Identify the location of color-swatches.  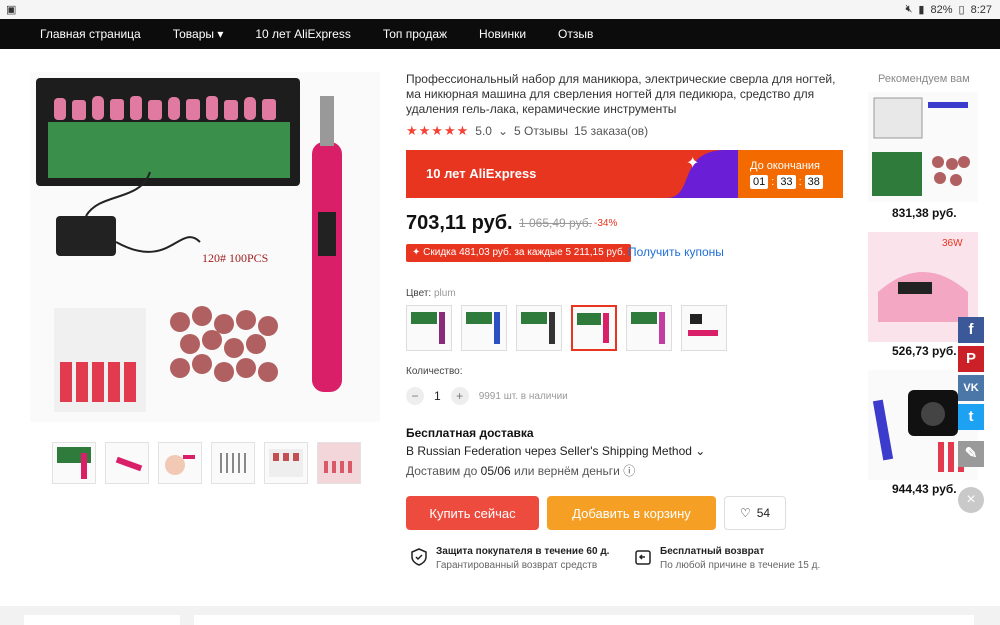
(566, 328).